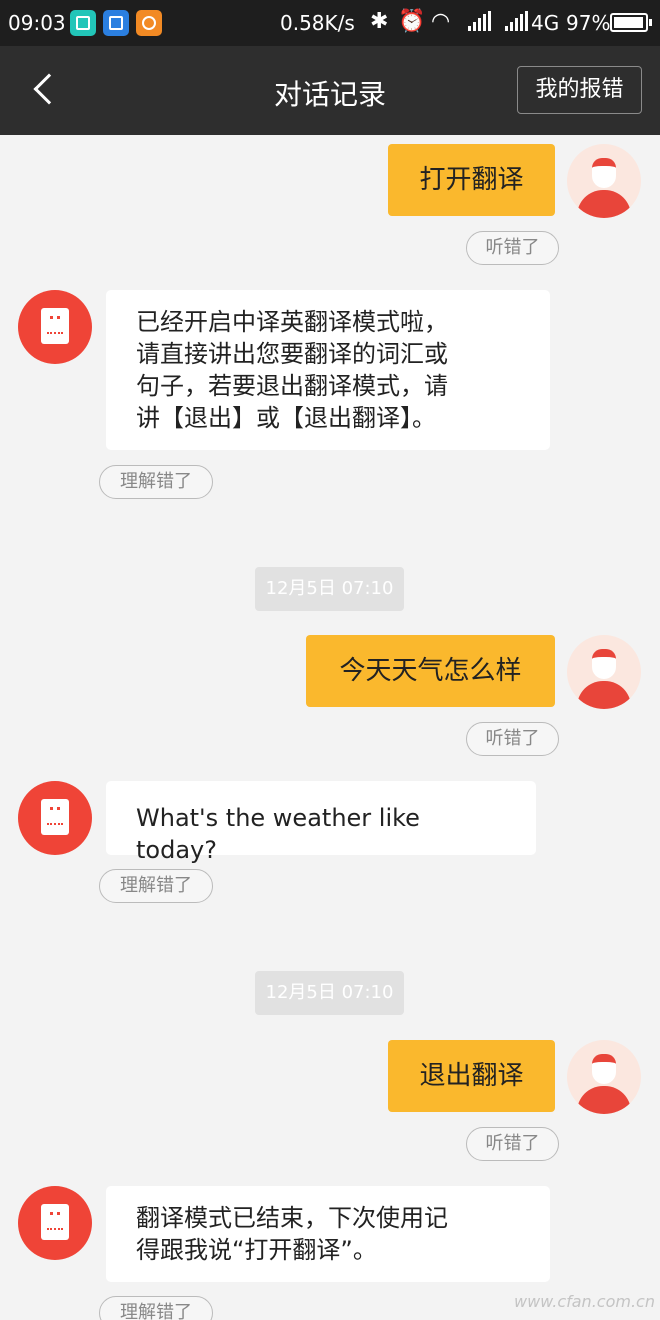 Image resolution: width=660 pixels, height=1320 pixels. I want to click on bluetooth-icon: ✱, so click(379, 21).